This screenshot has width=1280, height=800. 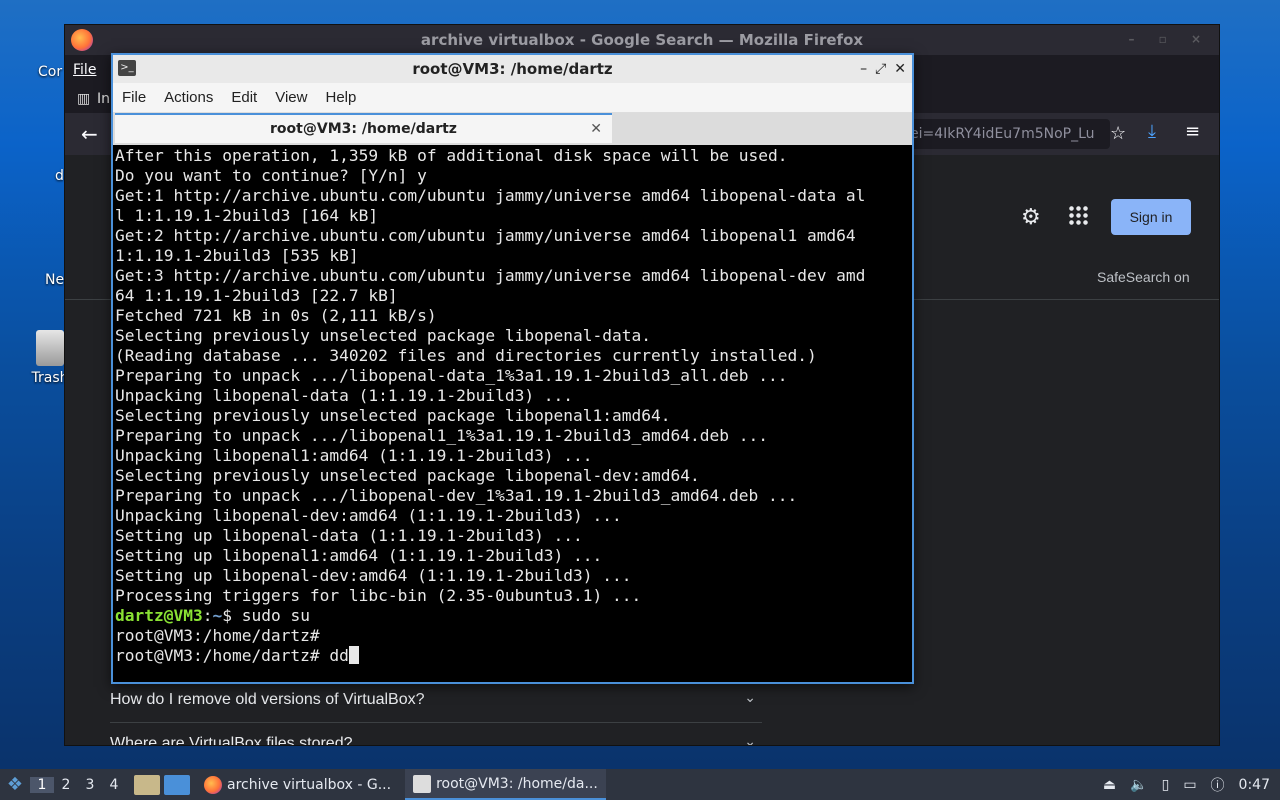 What do you see at coordinates (353, 655) in the screenshot?
I see `cursor` at bounding box center [353, 655].